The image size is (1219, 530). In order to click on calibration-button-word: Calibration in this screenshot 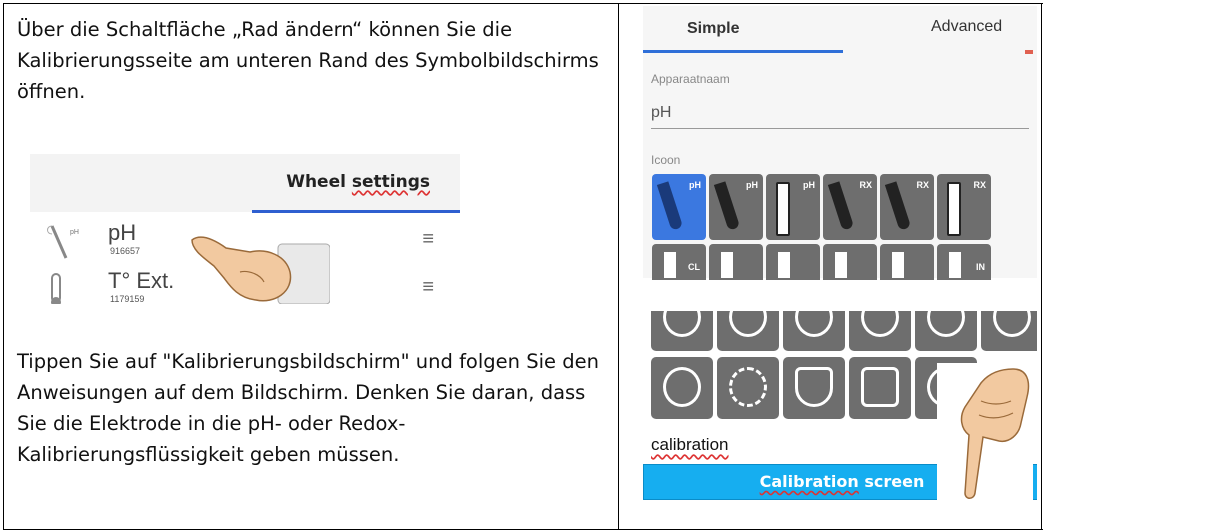, I will do `click(809, 481)`.